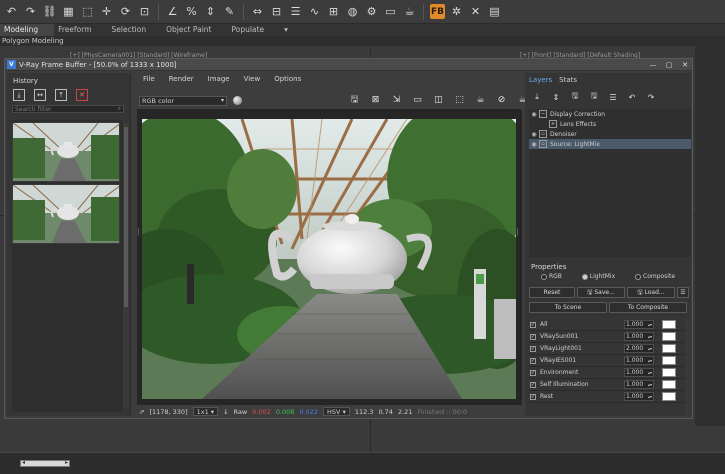 This screenshot has width=725, height=474. Describe the element at coordinates (552, 292) in the screenshot. I see `reset-button: Reset` at that location.